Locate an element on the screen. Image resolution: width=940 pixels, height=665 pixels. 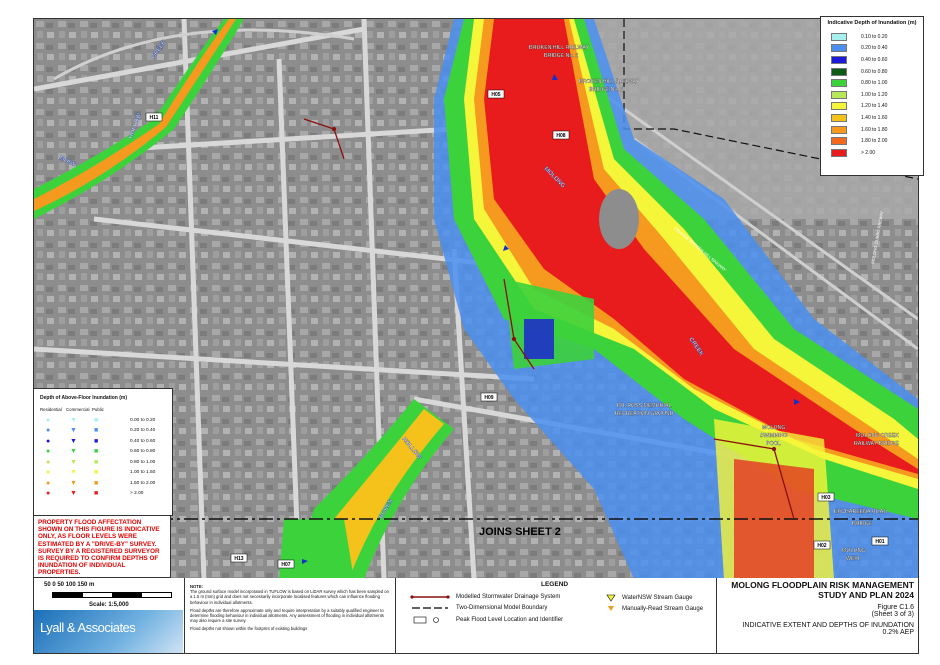
floor-legend-title: Depth of Above-Floor Inundation (m) is located at coordinates (84, 398).